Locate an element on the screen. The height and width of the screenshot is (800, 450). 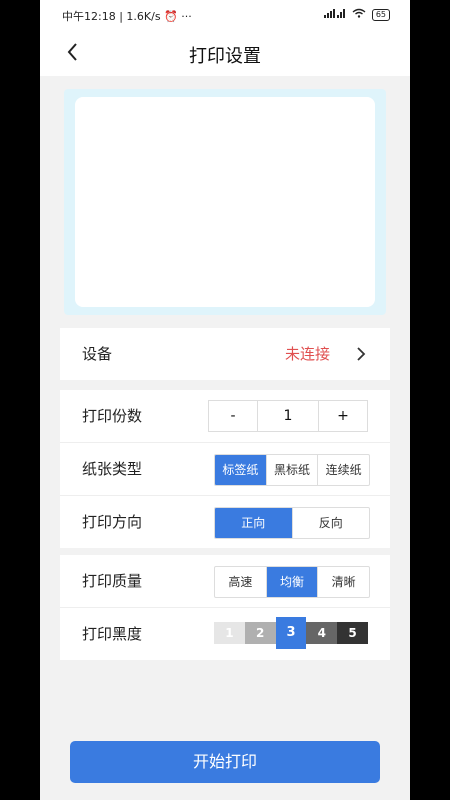
top-bar: 中午12:18 | 1.6K/s ⏰ ··· 65 打印设置 is located at coordinates (225, 38).